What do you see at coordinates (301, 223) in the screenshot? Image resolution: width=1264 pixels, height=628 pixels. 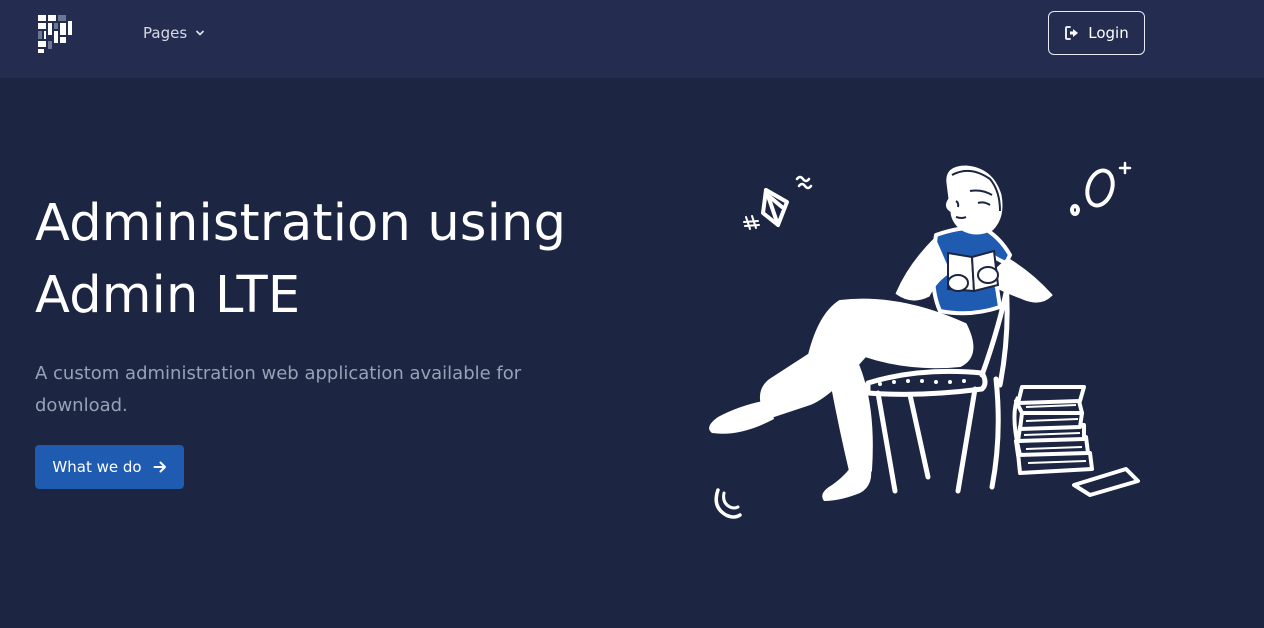 I see `hero-title-line-1: Administration using` at bounding box center [301, 223].